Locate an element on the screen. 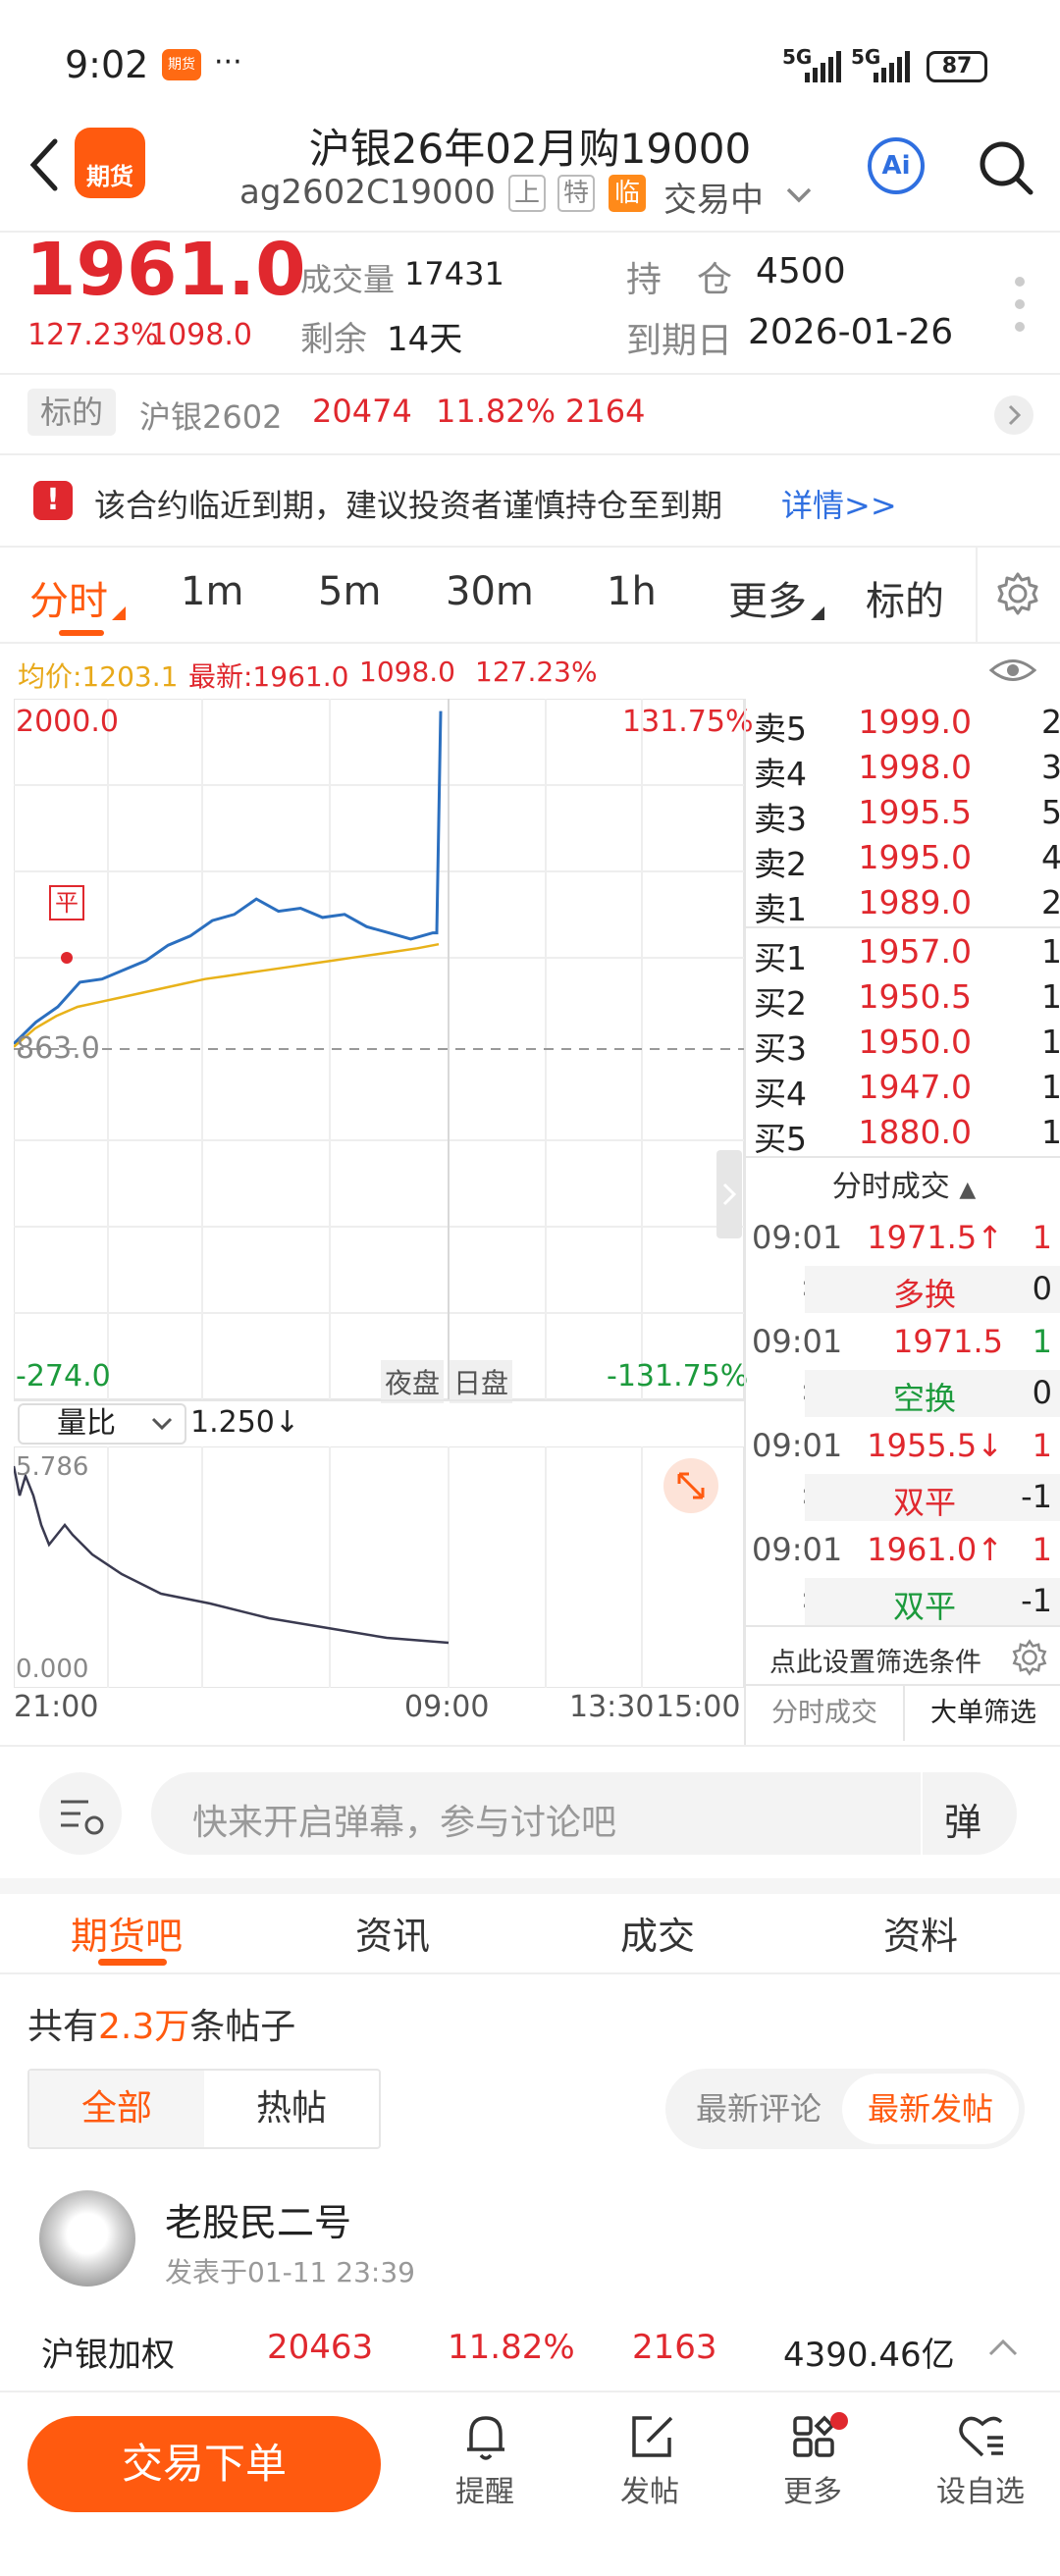 The image size is (1060, 2576). trade-price: 1961.0↑ is located at coordinates (935, 1549).